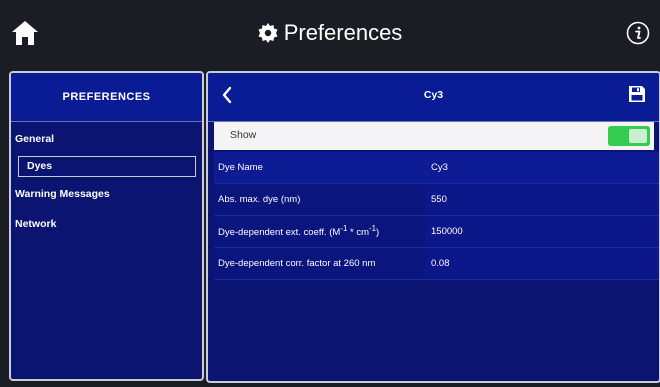 This screenshot has width=660, height=387. Describe the element at coordinates (106, 97) in the screenshot. I see `sidebar-header: PREFERENCES` at that location.